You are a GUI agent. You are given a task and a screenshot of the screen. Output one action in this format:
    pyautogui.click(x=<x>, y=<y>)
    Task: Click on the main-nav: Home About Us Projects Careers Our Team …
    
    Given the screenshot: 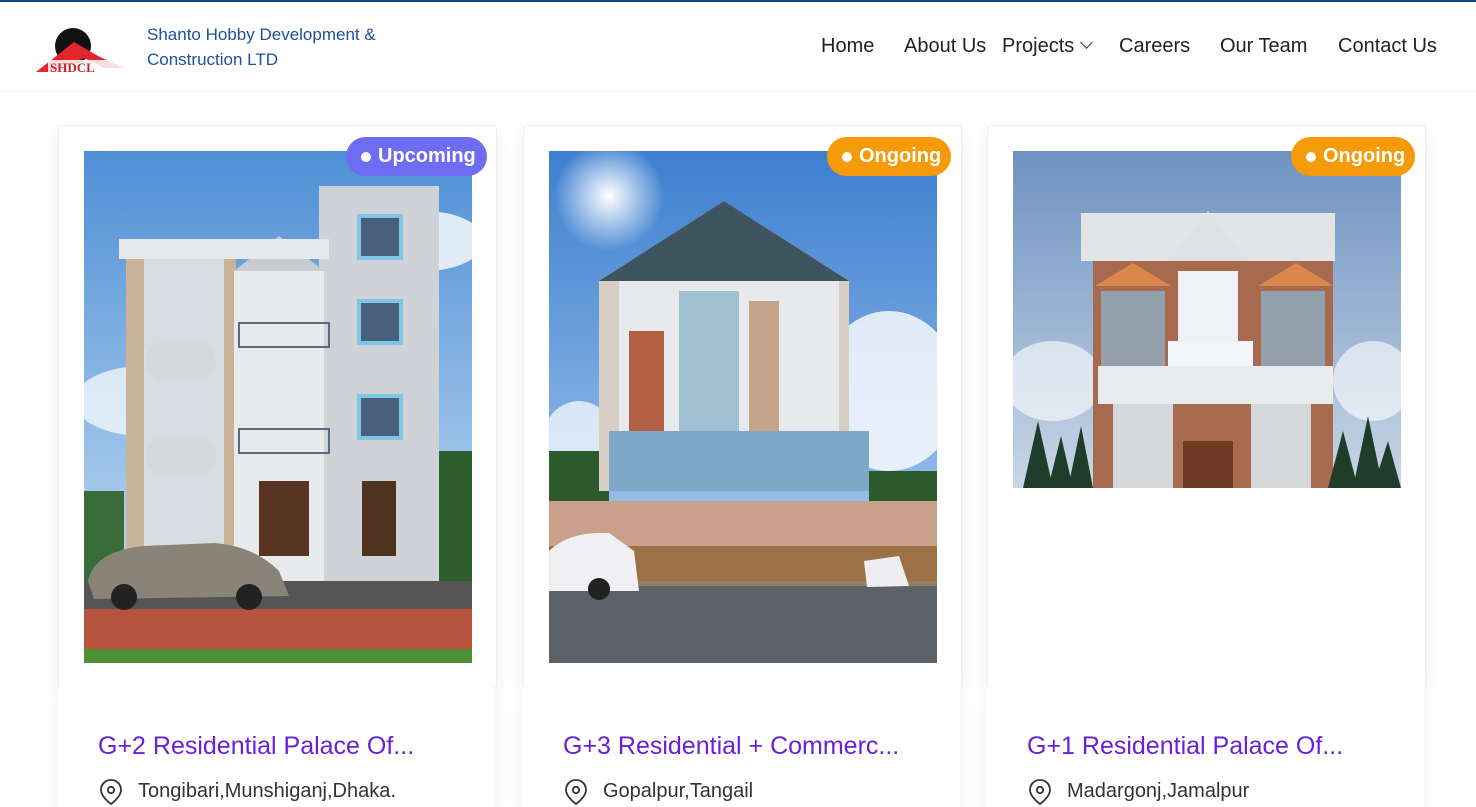 What is the action you would take?
    pyautogui.click(x=738, y=50)
    